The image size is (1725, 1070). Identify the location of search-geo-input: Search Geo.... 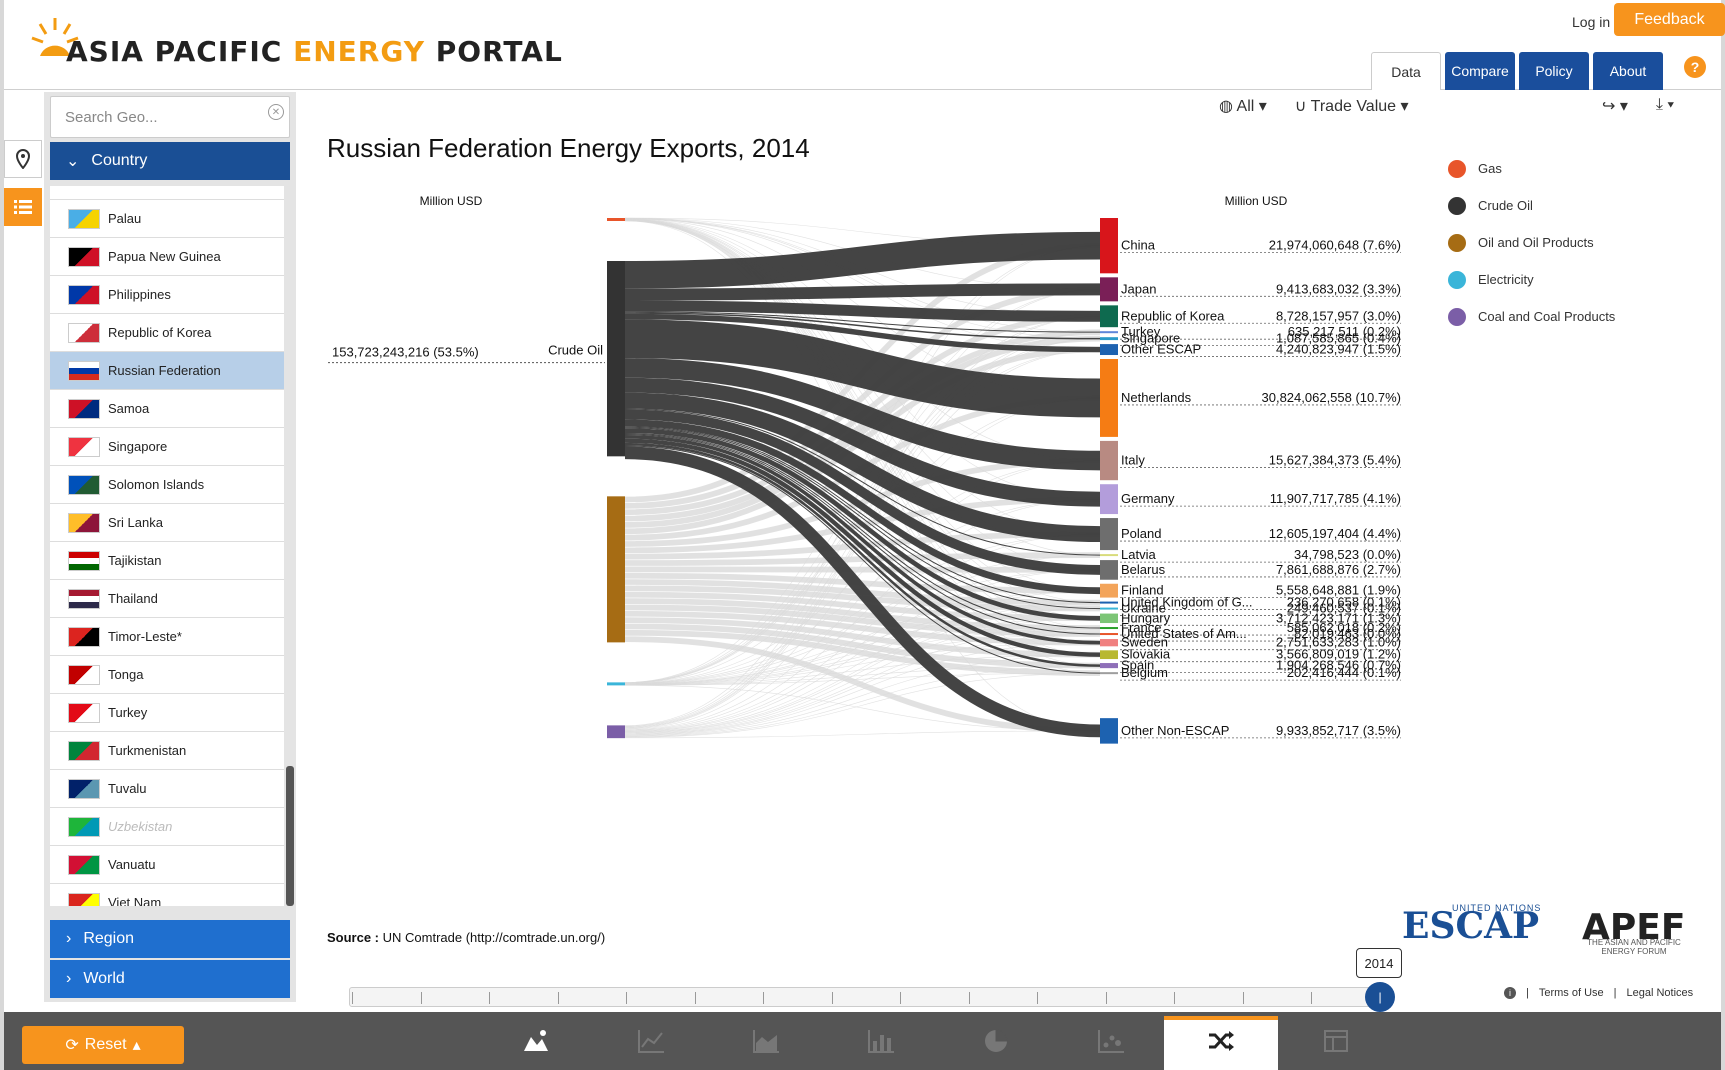
(170, 117).